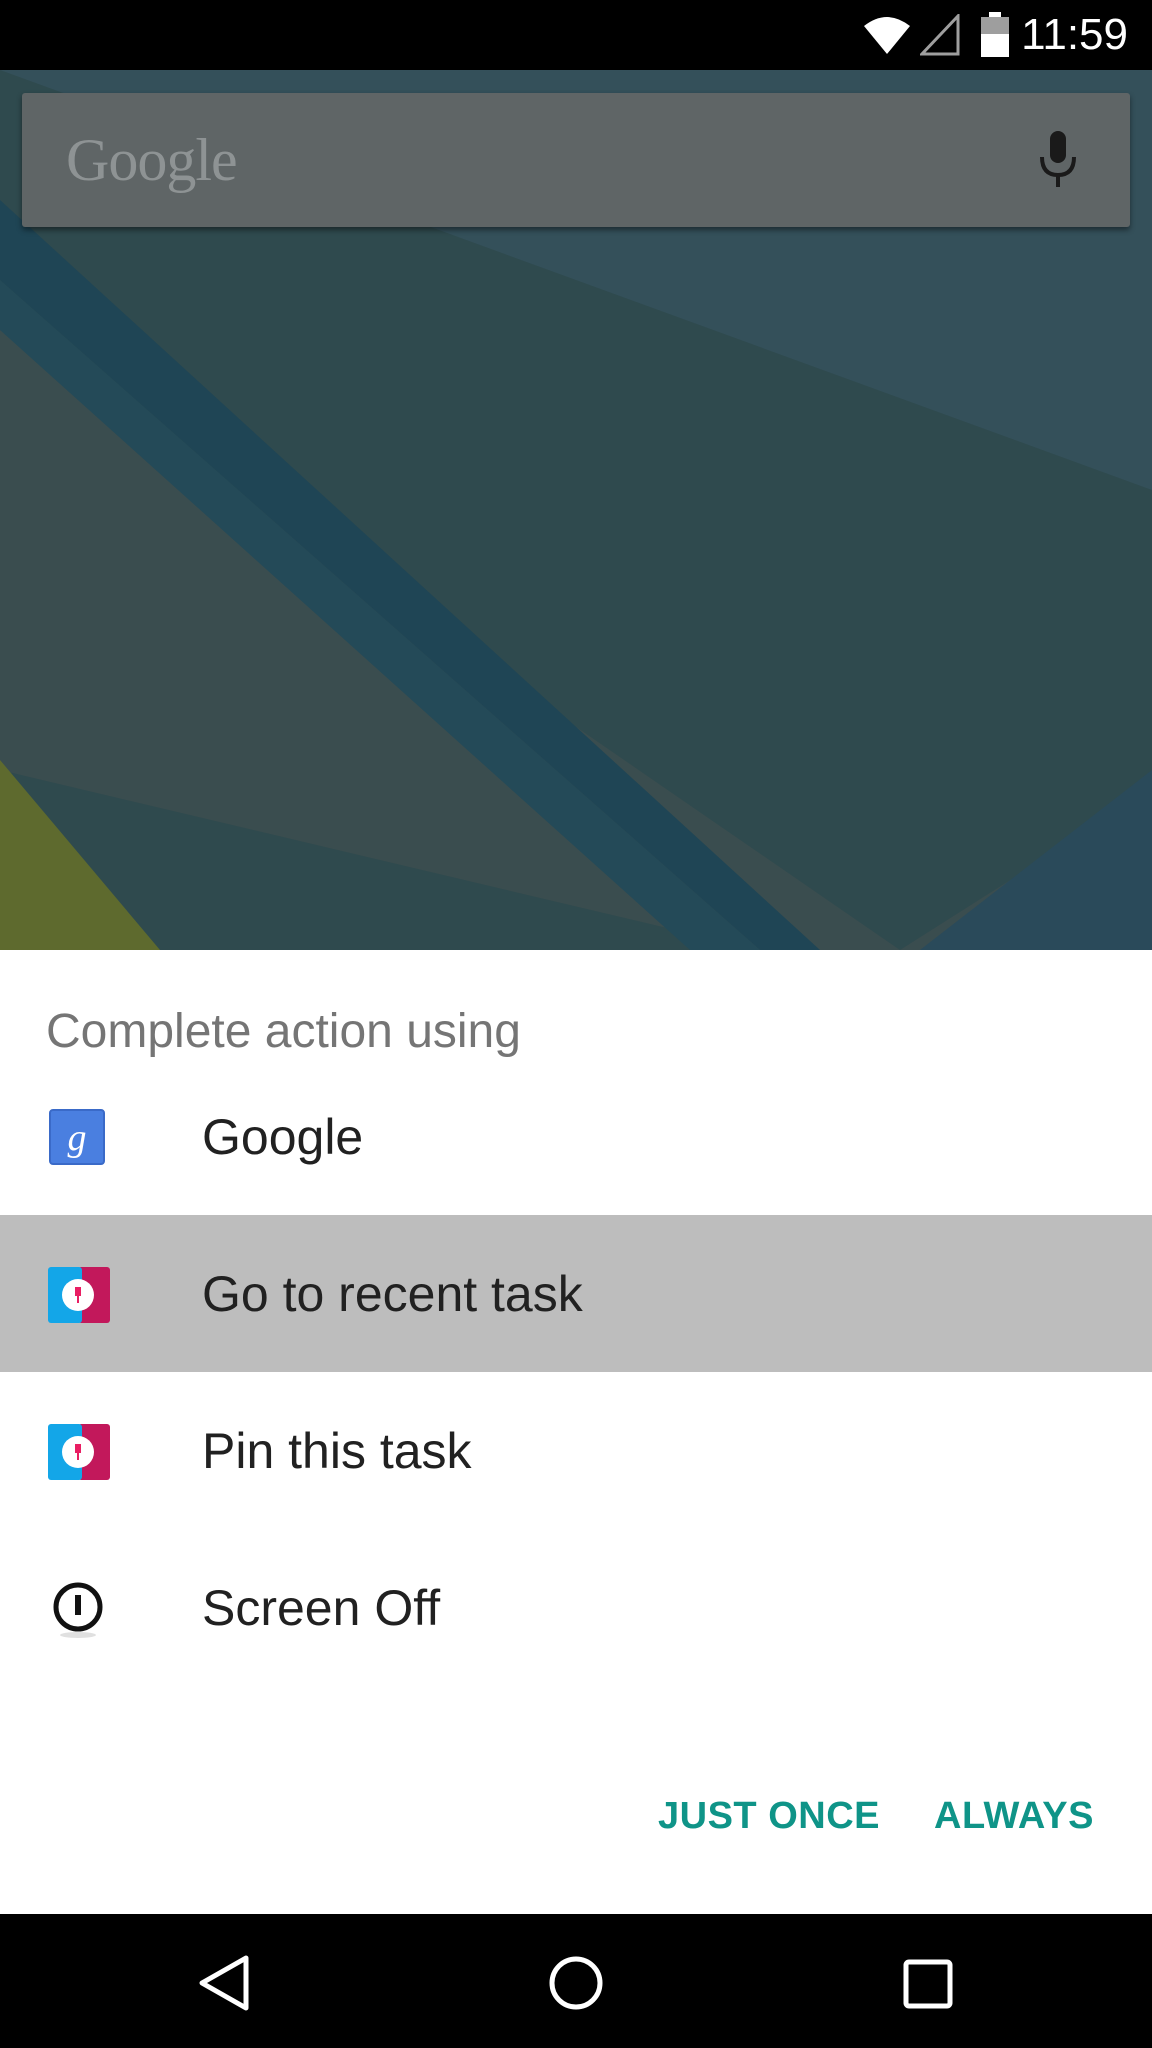 The width and height of the screenshot is (1152, 2048). What do you see at coordinates (283, 1137) in the screenshot?
I see `option-label: Google` at bounding box center [283, 1137].